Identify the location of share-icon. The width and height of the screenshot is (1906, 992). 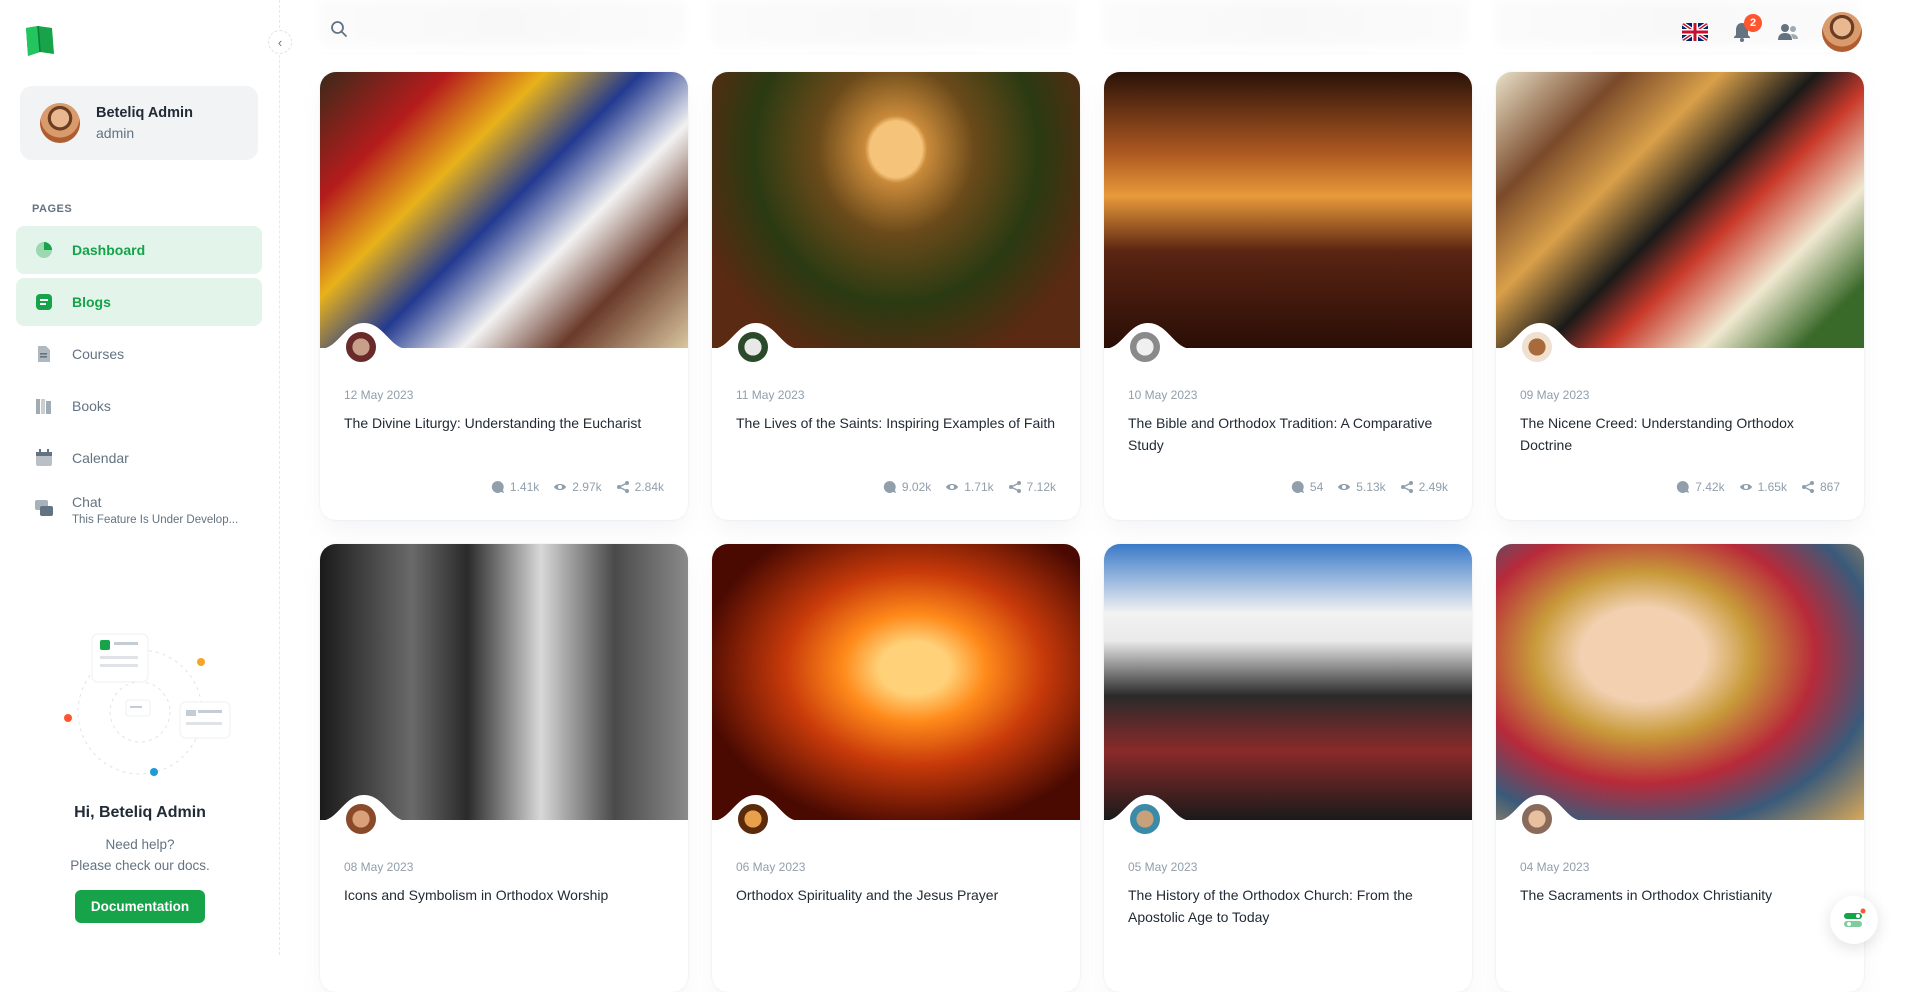
(1406, 487).